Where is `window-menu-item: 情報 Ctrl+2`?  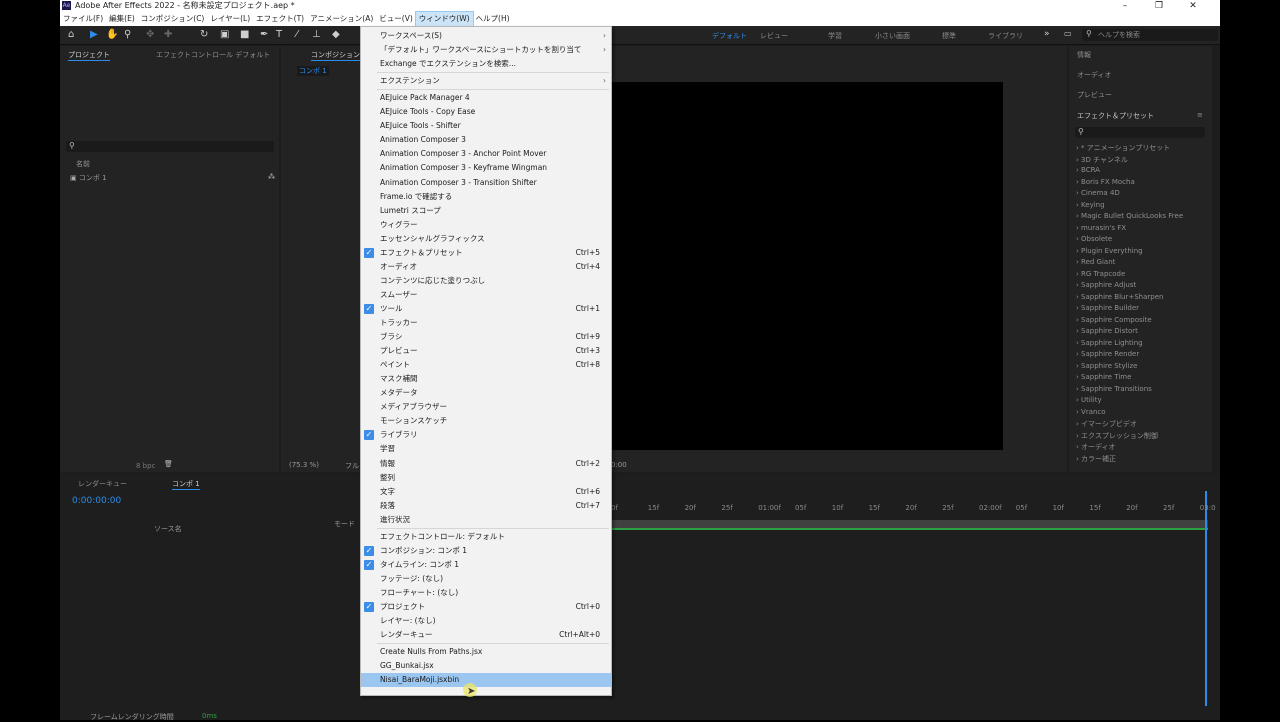
window-menu-item: 情報 Ctrl+2 is located at coordinates (486, 464).